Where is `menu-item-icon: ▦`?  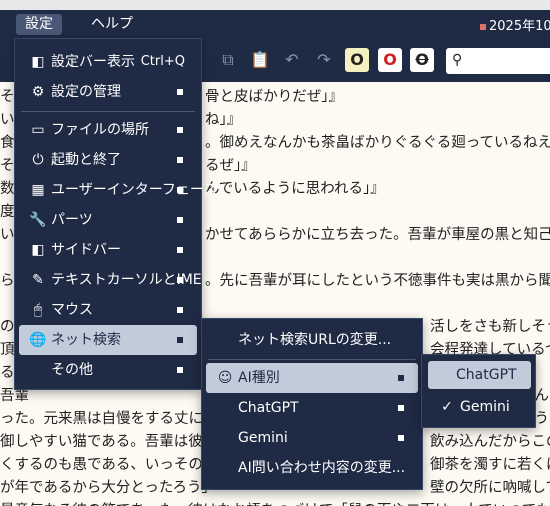
menu-item-icon: ▦ is located at coordinates (38, 190).